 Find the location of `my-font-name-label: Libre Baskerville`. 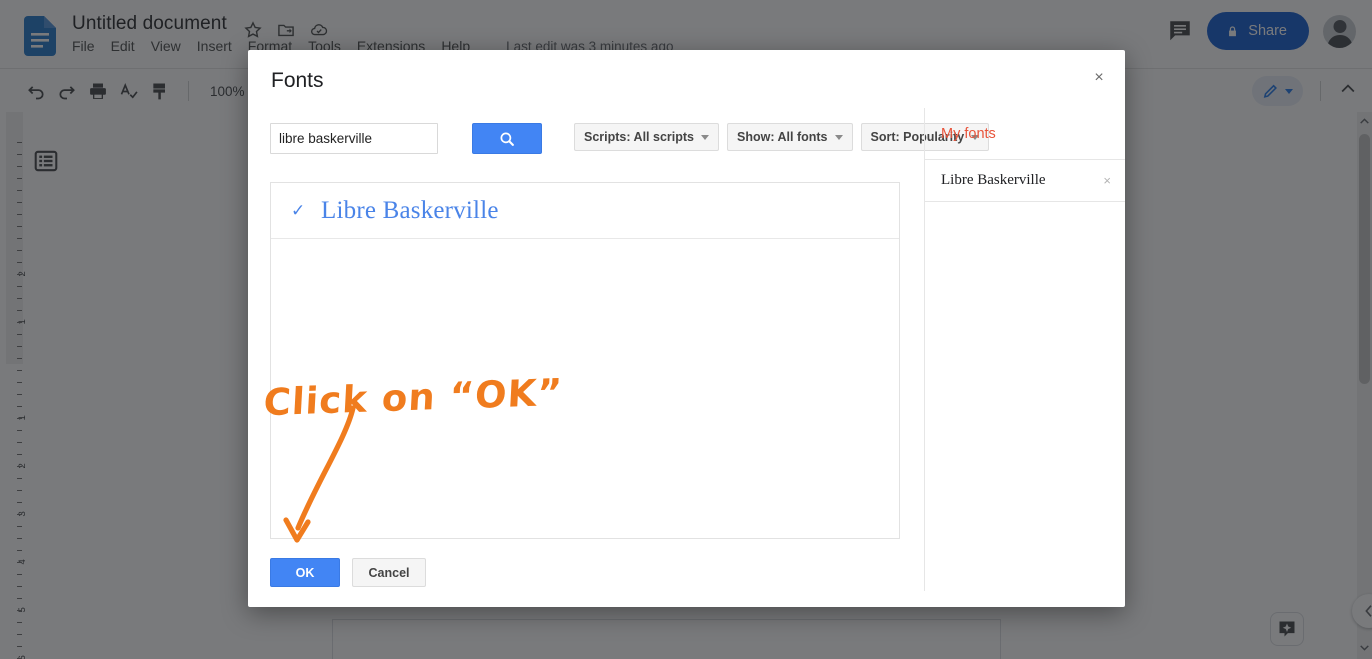

my-font-name-label: Libre Baskerville is located at coordinates (993, 180).